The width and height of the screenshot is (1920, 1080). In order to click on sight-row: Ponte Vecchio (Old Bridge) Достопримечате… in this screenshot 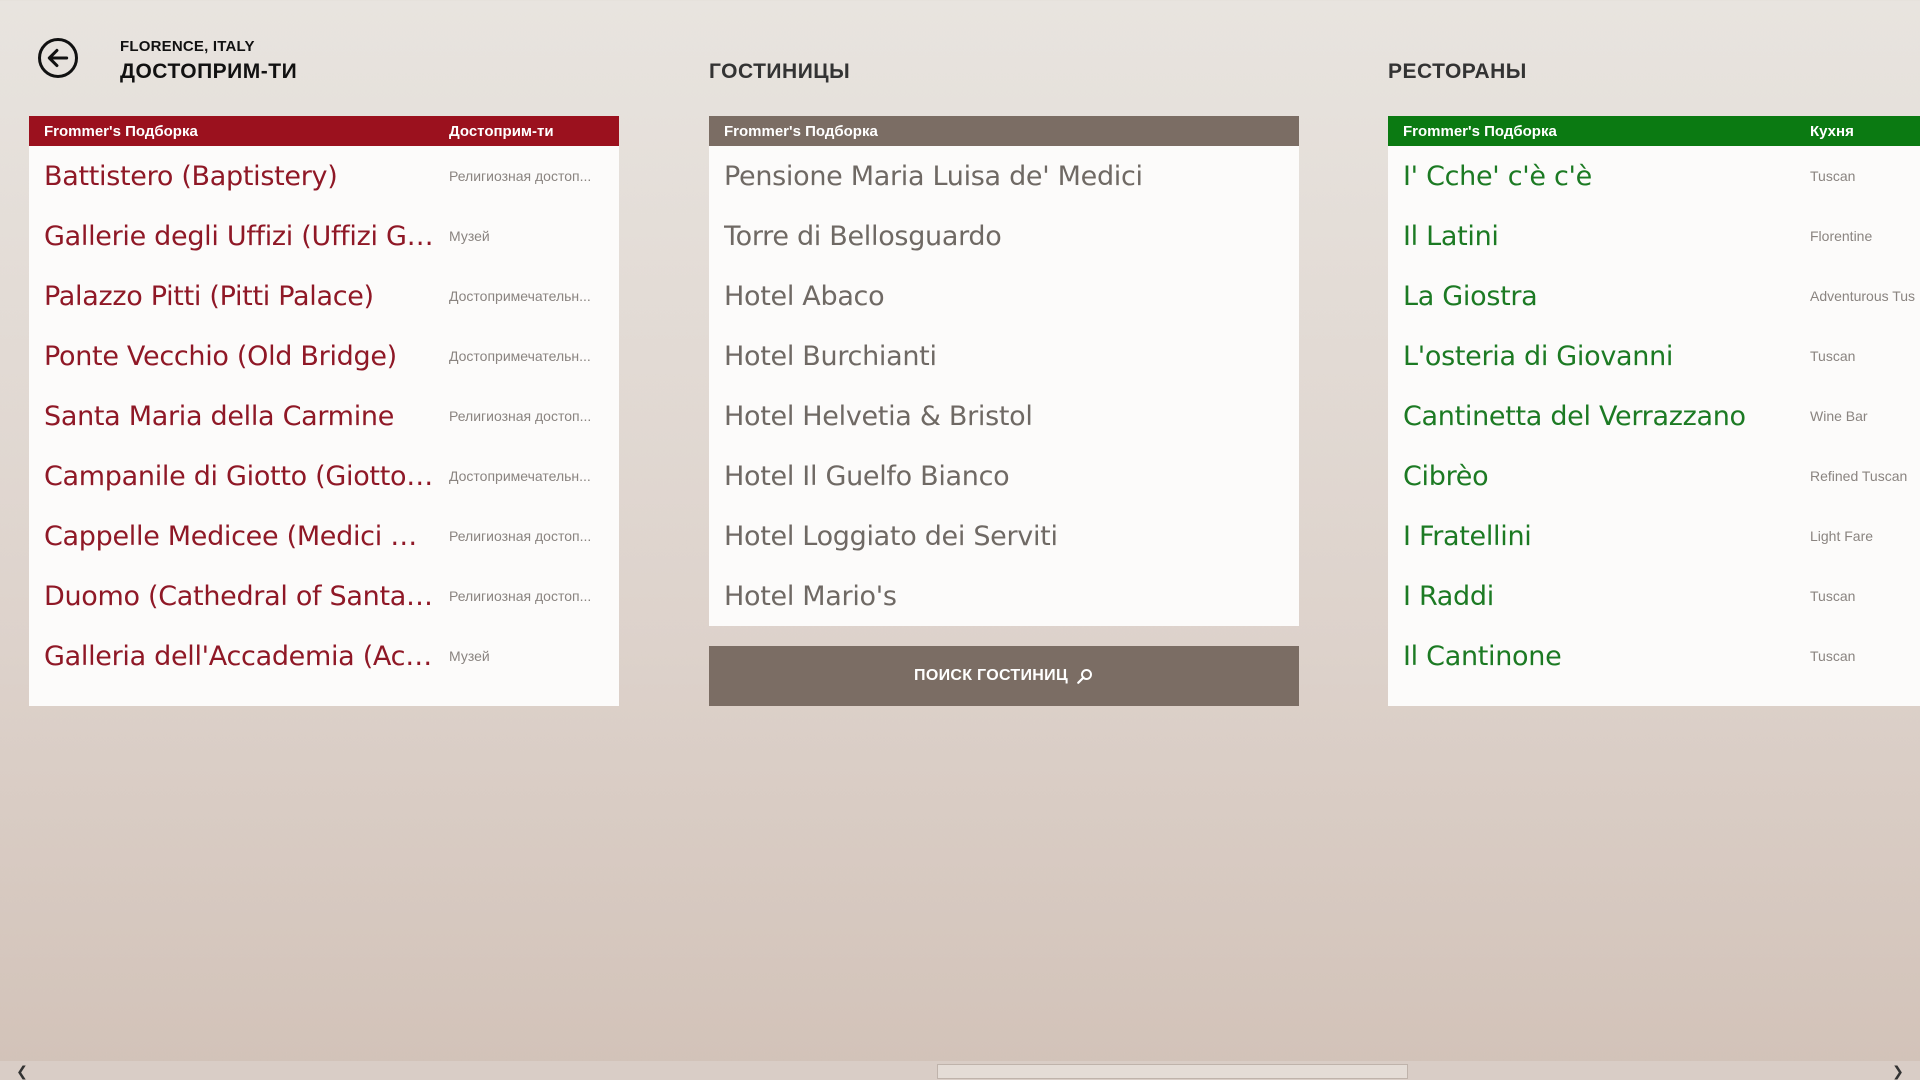, I will do `click(324, 356)`.